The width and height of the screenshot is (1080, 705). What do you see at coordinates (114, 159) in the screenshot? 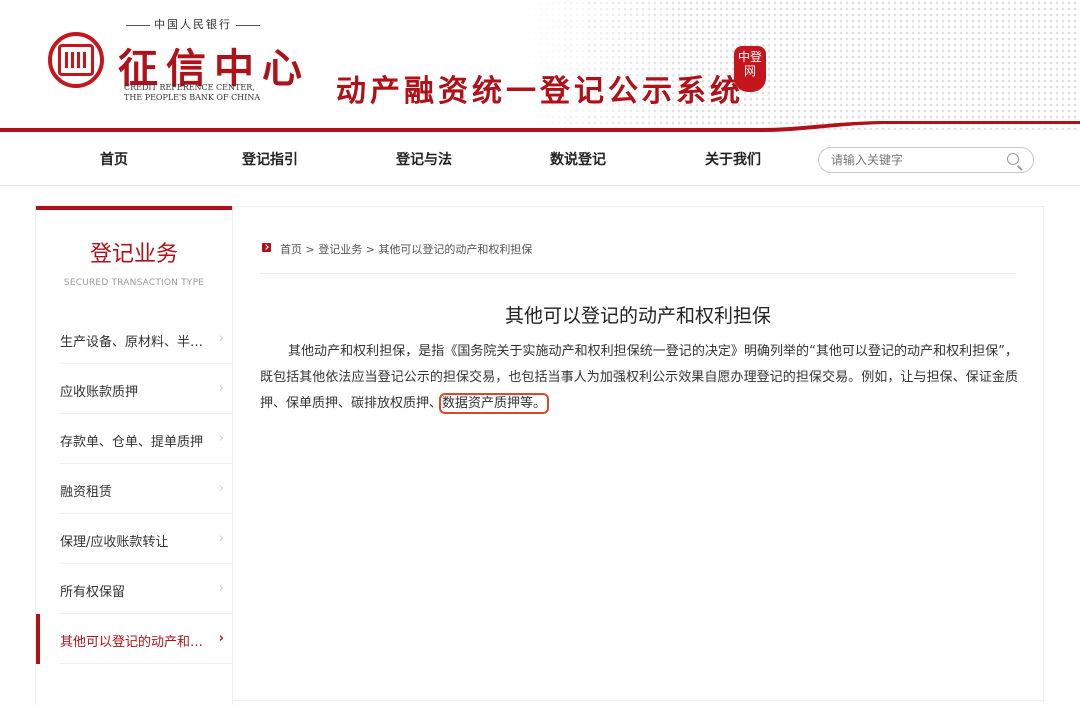
I see `nav-home: 首页` at bounding box center [114, 159].